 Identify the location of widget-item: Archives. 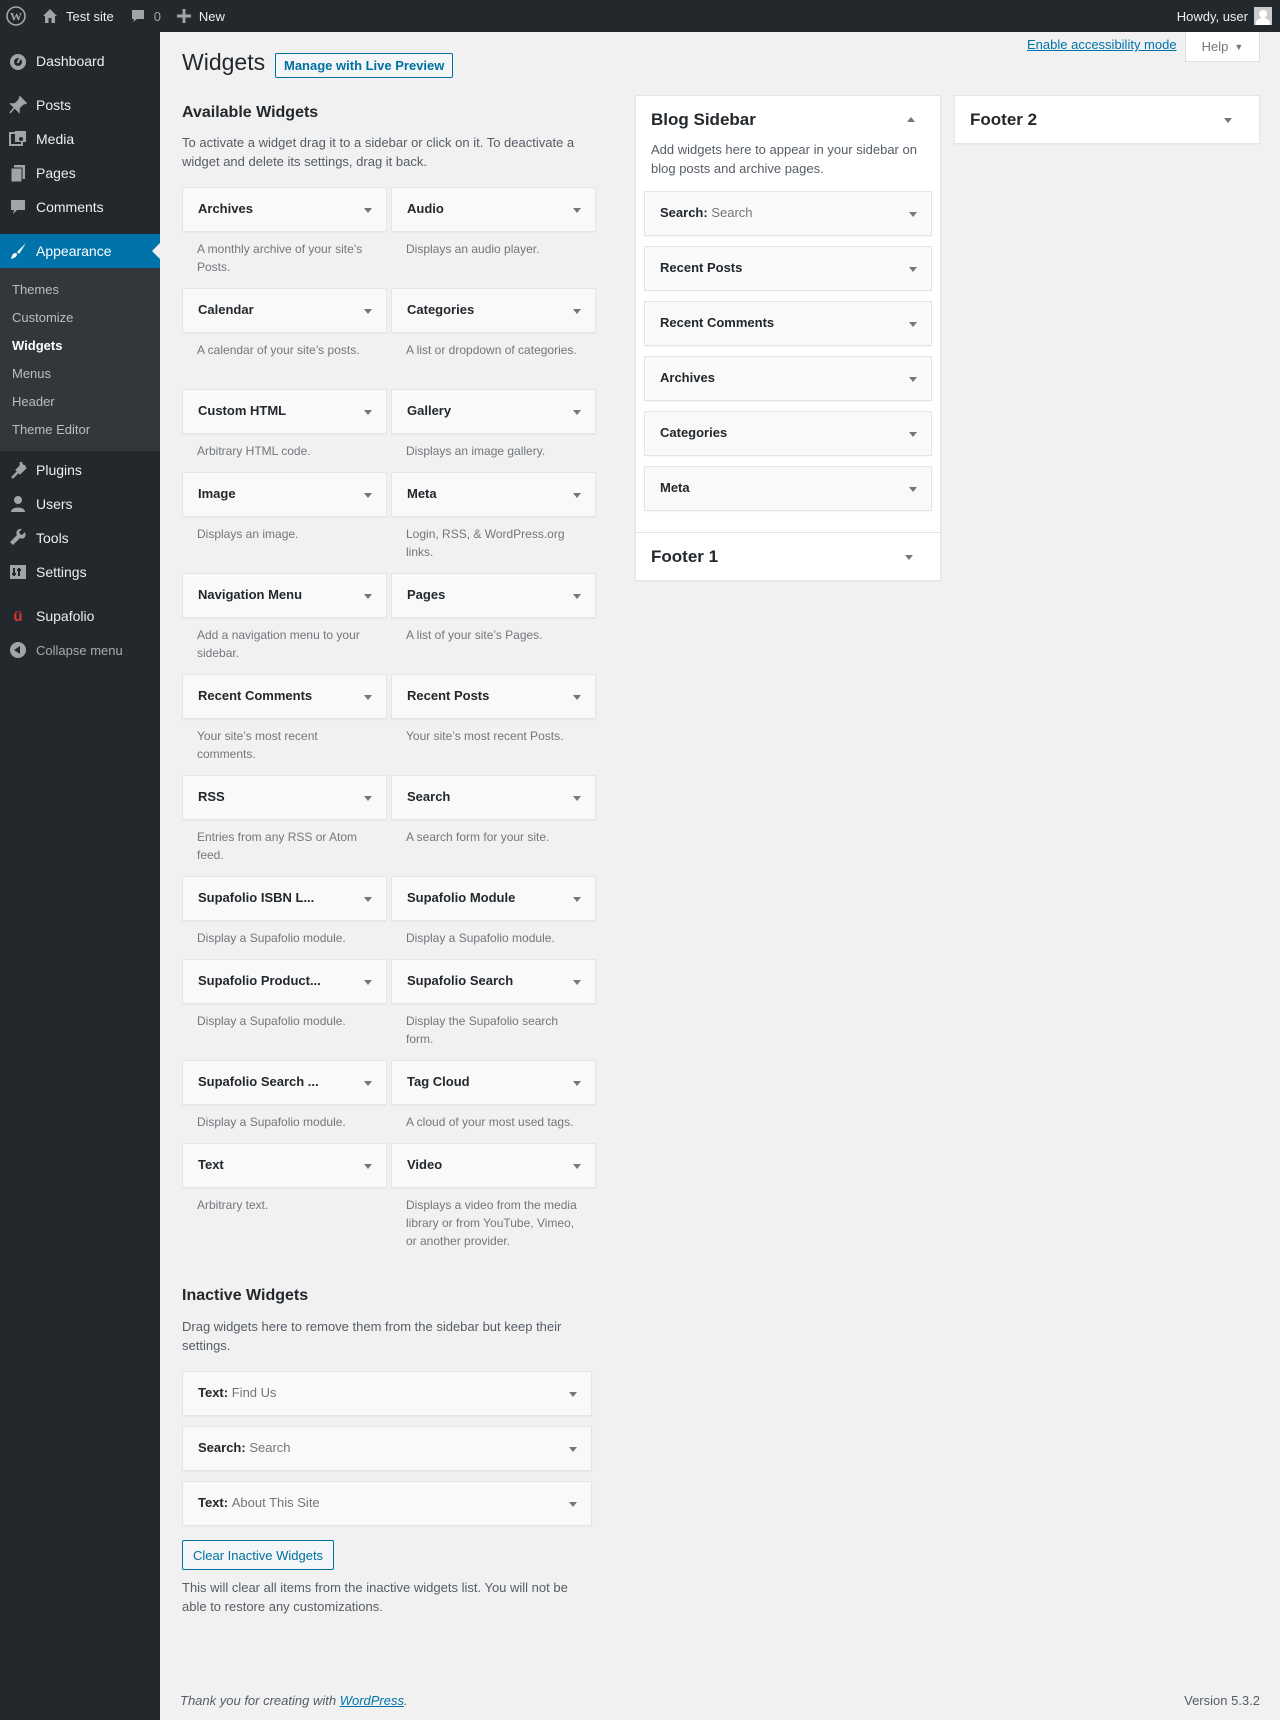
(284, 209).